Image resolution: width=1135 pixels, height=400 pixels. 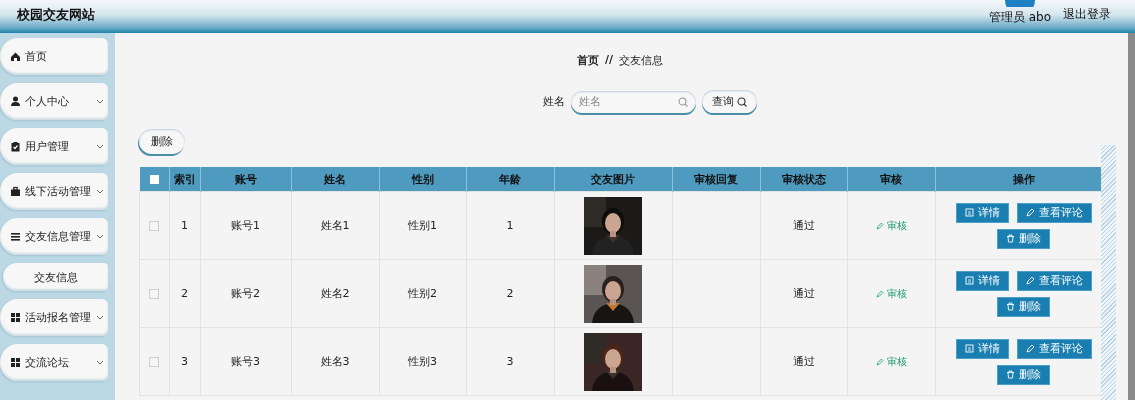 What do you see at coordinates (47, 146) in the screenshot?
I see `menu-label: 用户管理` at bounding box center [47, 146].